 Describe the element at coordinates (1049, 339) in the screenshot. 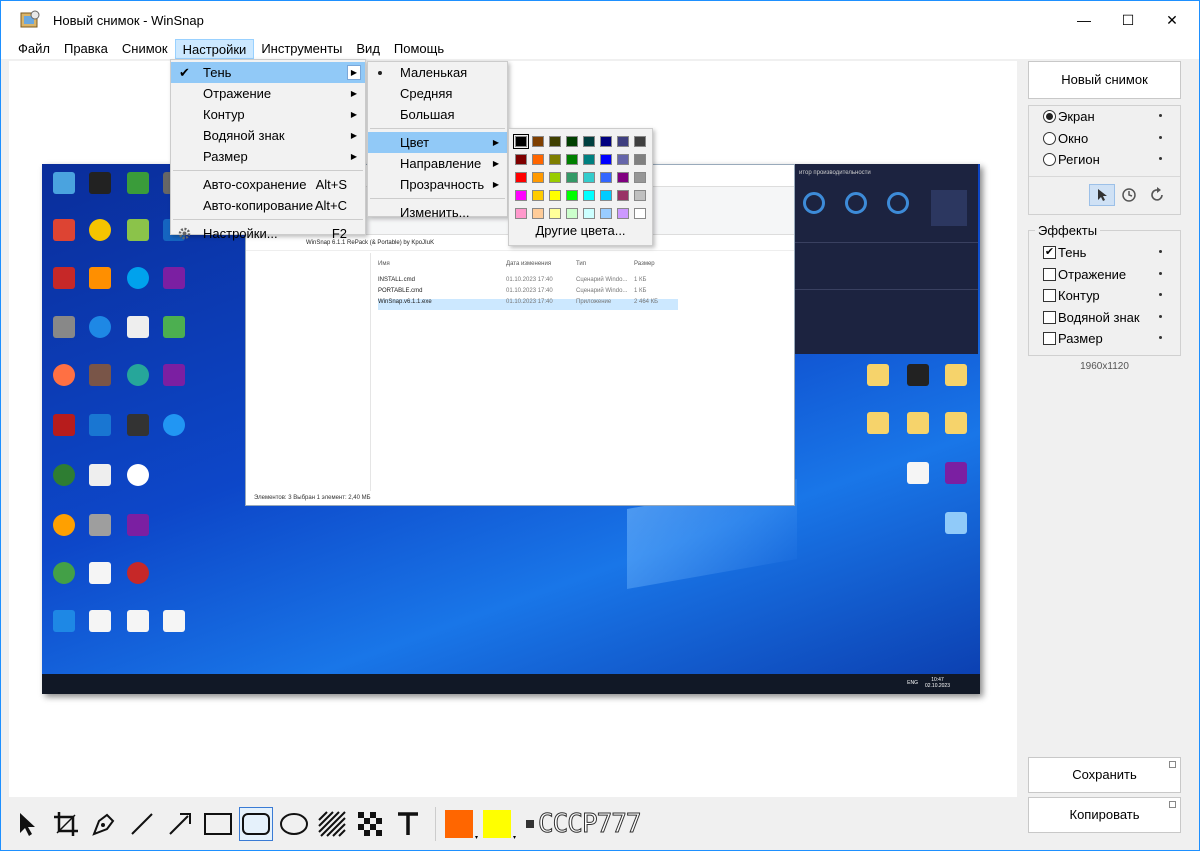

I see `size-checkbox` at that location.